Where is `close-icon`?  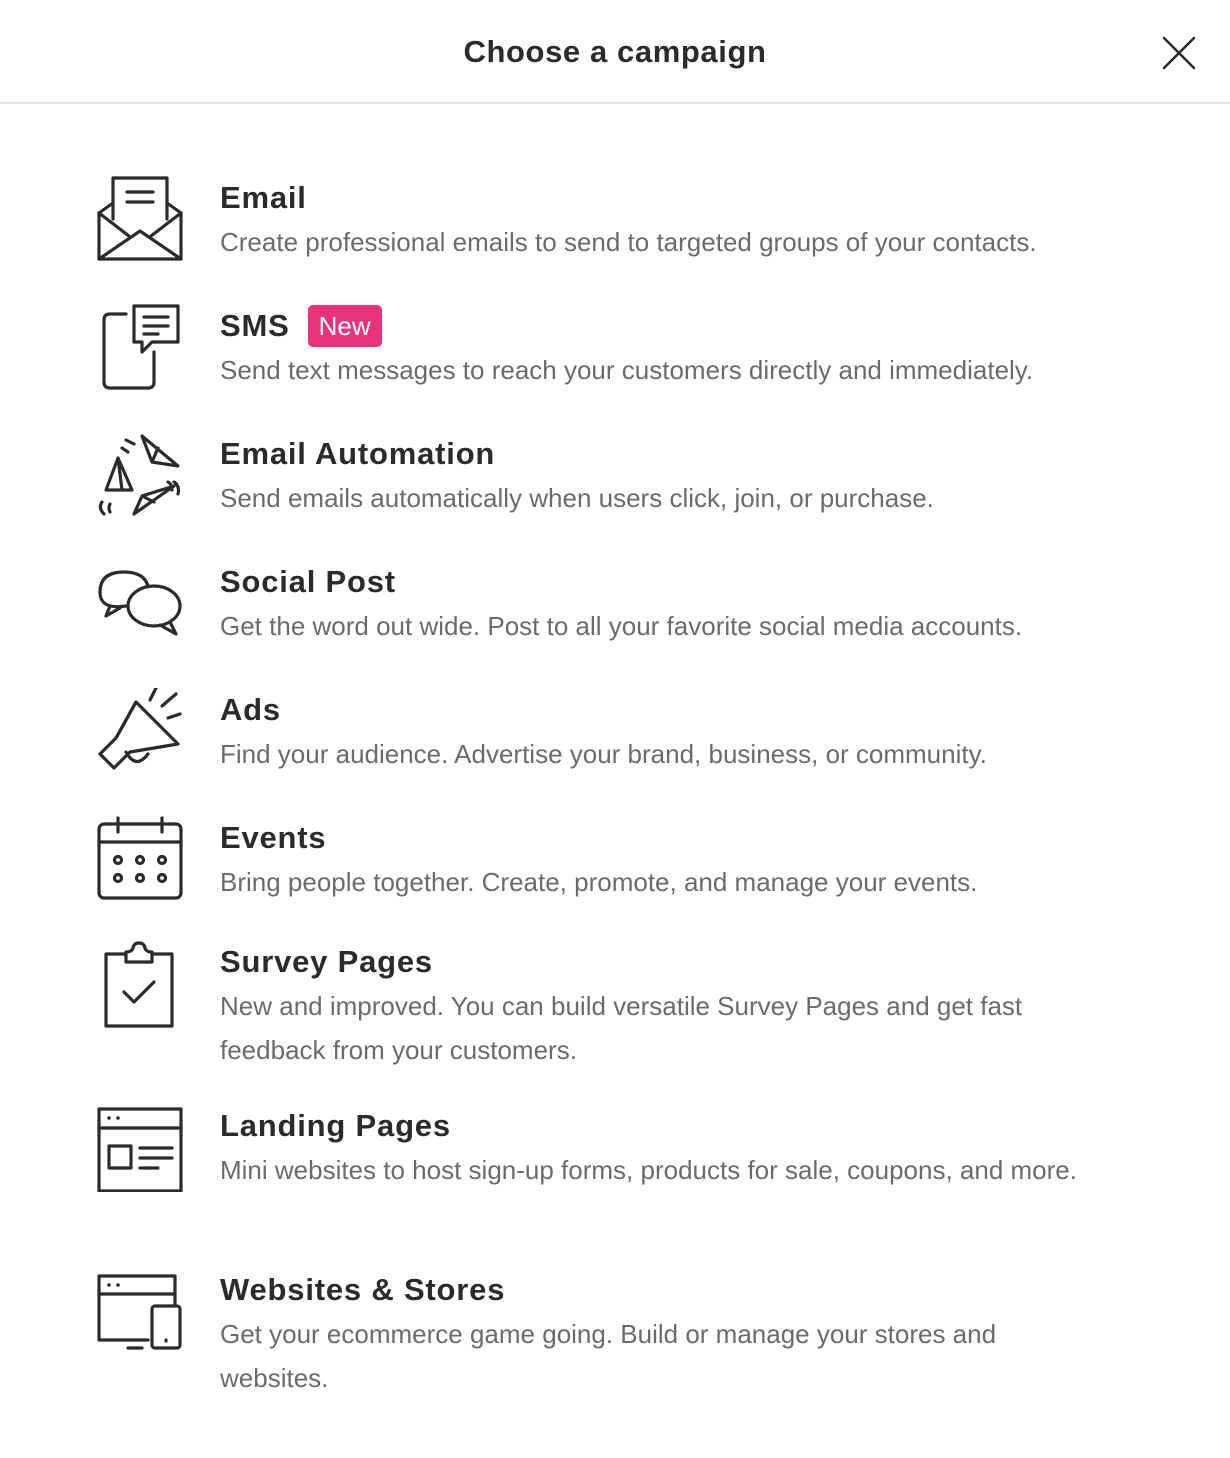 close-icon is located at coordinates (1179, 53).